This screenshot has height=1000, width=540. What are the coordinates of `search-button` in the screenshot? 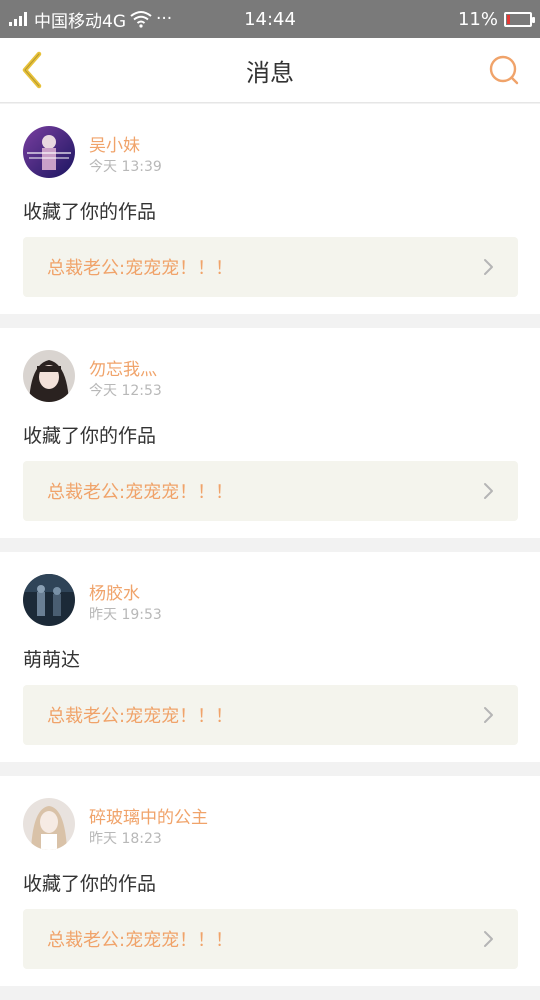 It's located at (504, 70).